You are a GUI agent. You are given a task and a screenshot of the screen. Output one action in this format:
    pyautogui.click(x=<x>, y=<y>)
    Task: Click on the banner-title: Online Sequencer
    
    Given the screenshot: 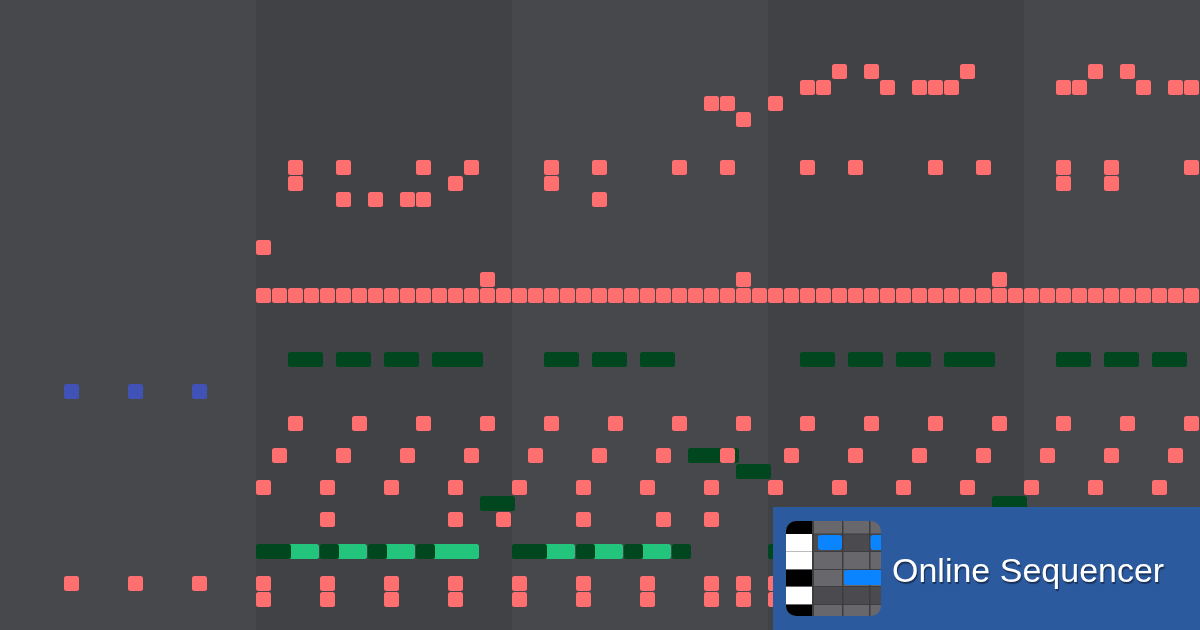 What is the action you would take?
    pyautogui.click(x=1028, y=569)
    